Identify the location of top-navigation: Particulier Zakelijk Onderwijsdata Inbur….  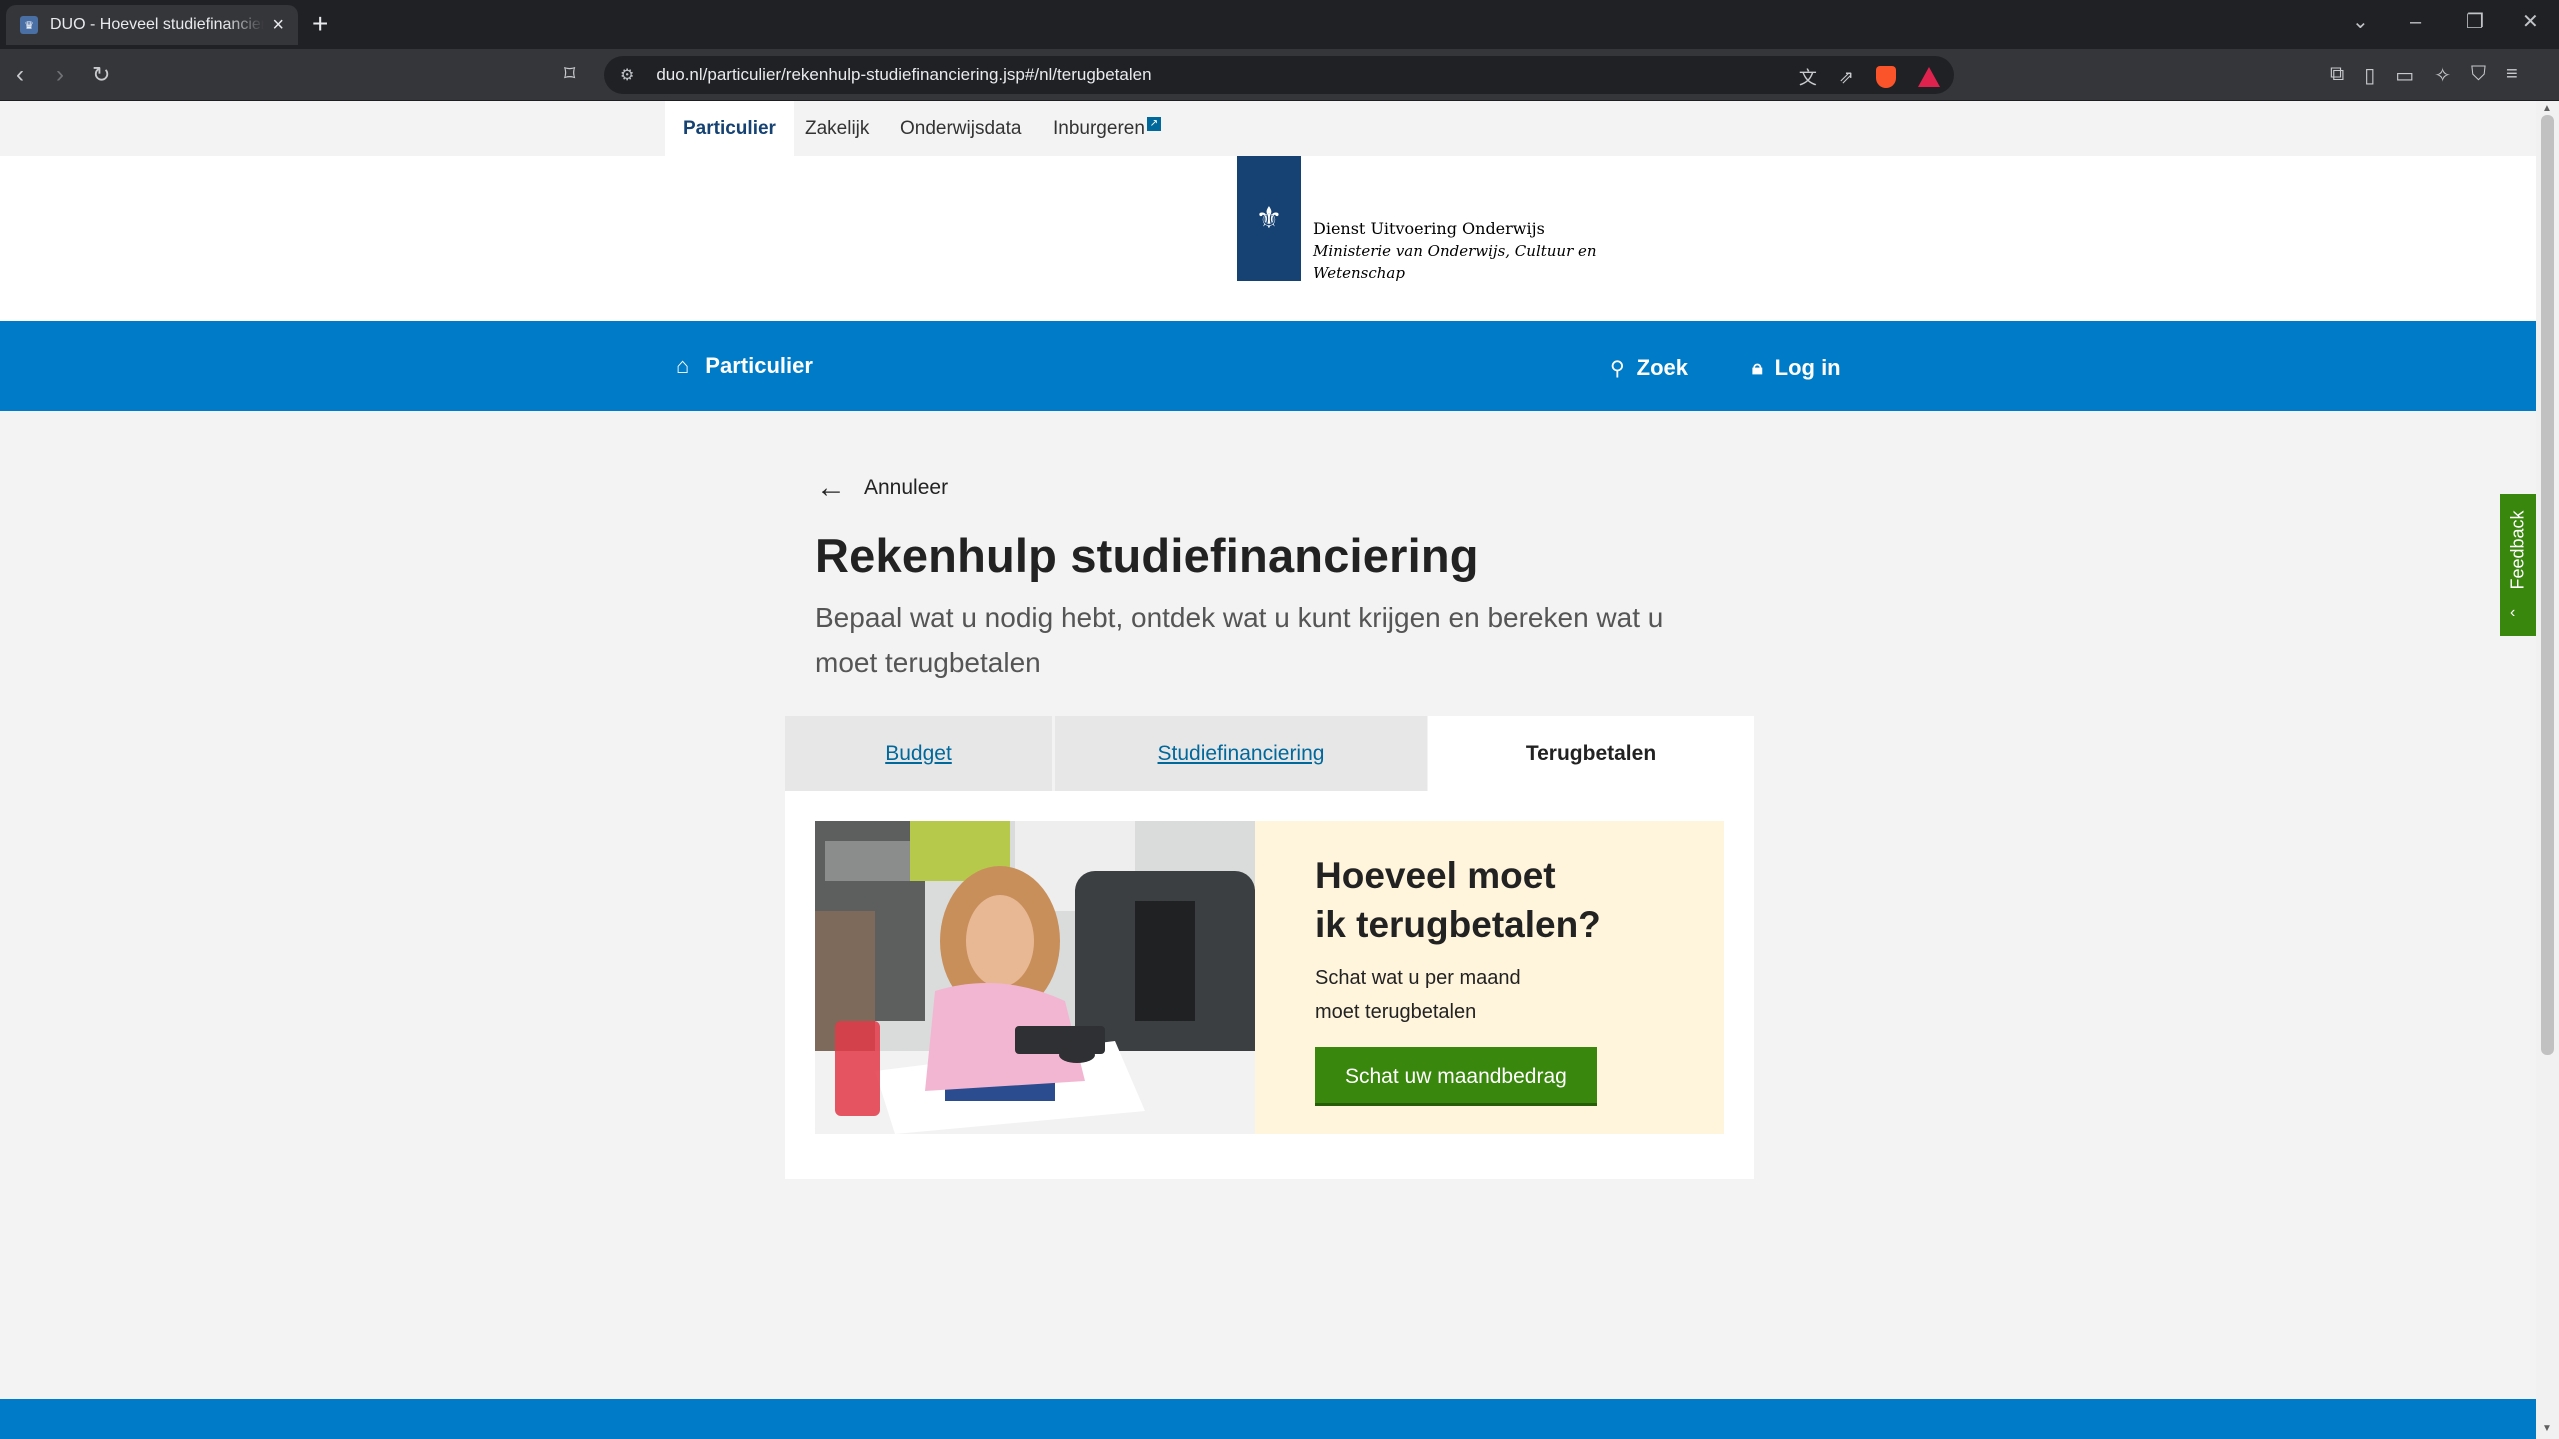
(1268, 128).